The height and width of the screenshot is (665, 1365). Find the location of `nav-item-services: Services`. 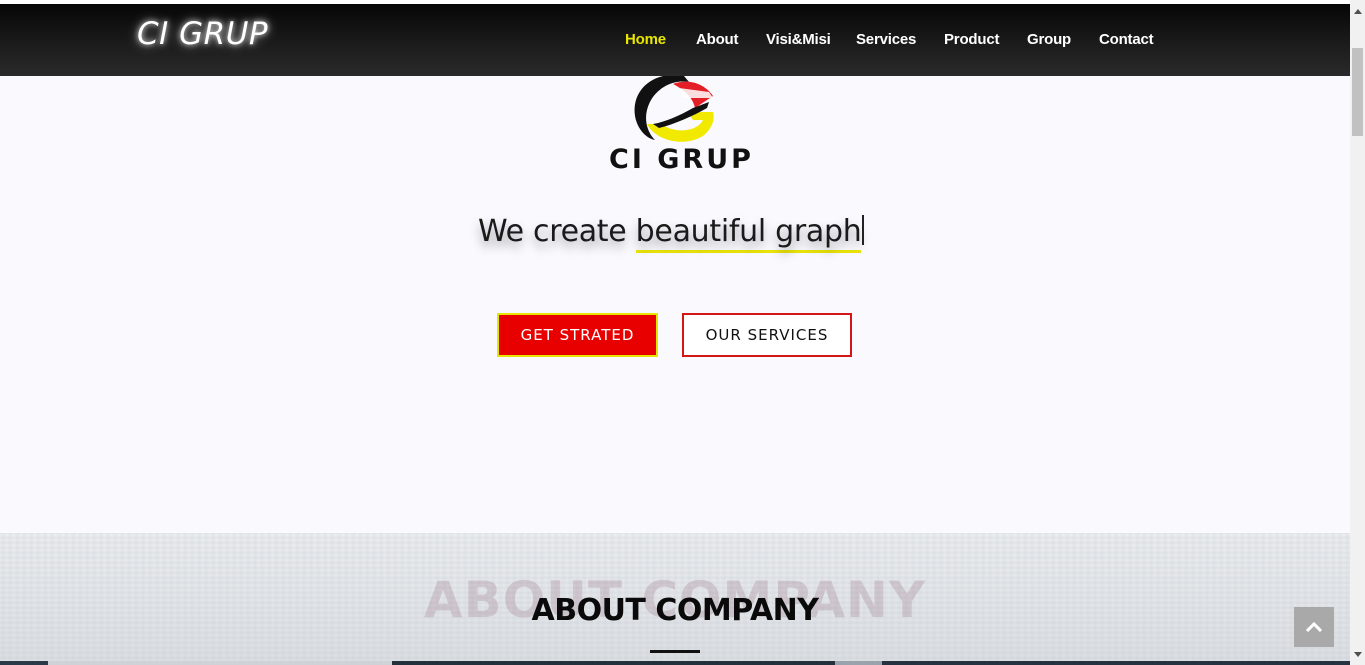

nav-item-services: Services is located at coordinates (886, 39).